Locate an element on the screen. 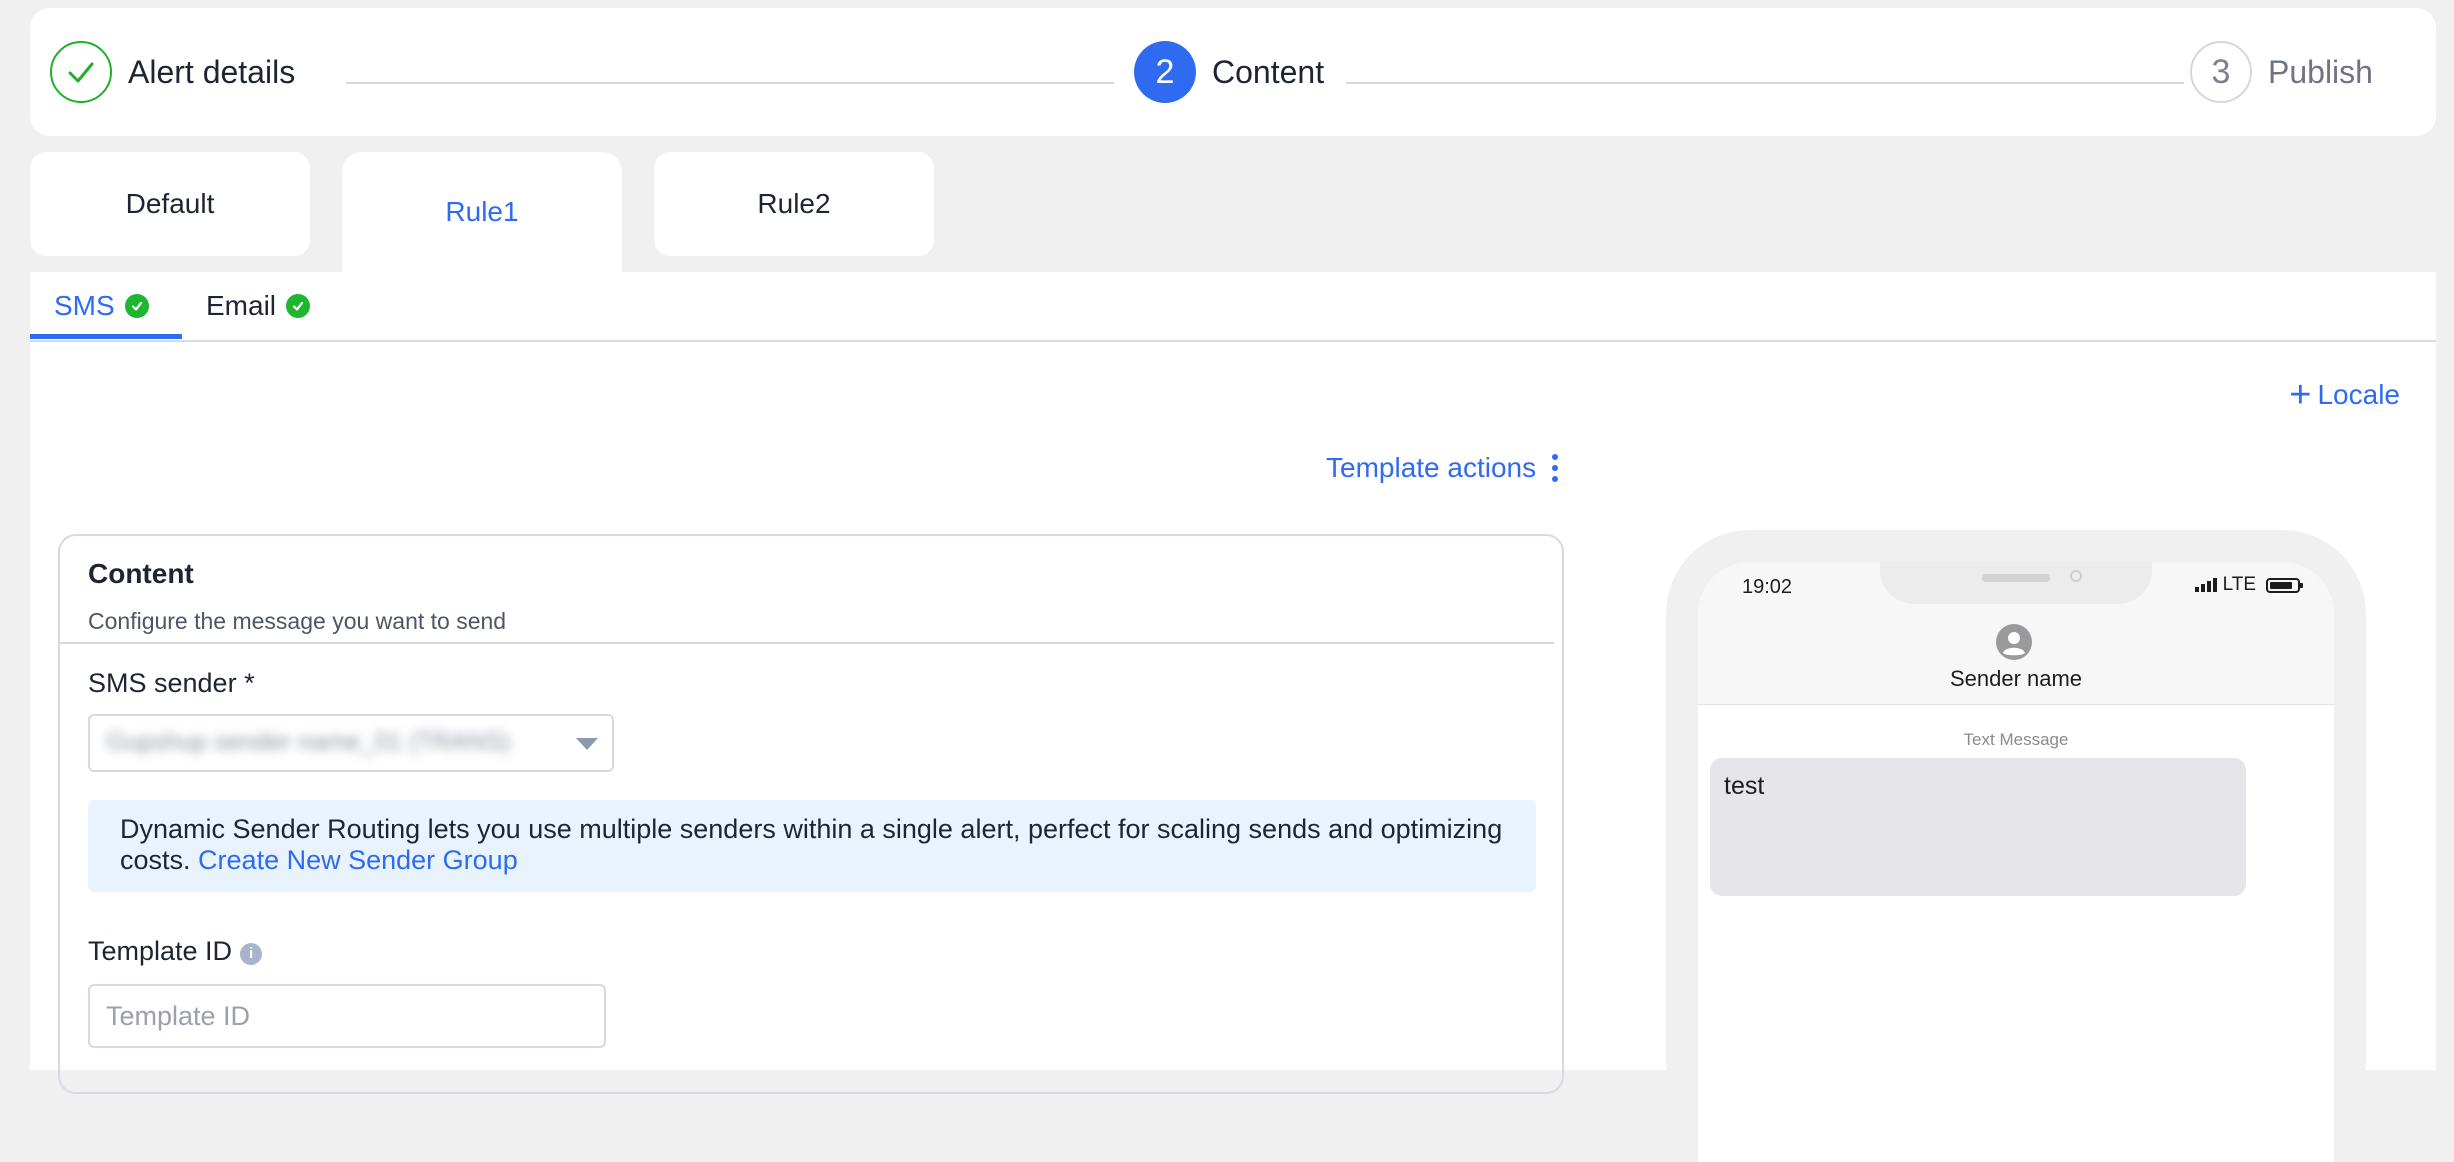 This screenshot has height=1162, width=2454. avatar-icon is located at coordinates (2014, 642).